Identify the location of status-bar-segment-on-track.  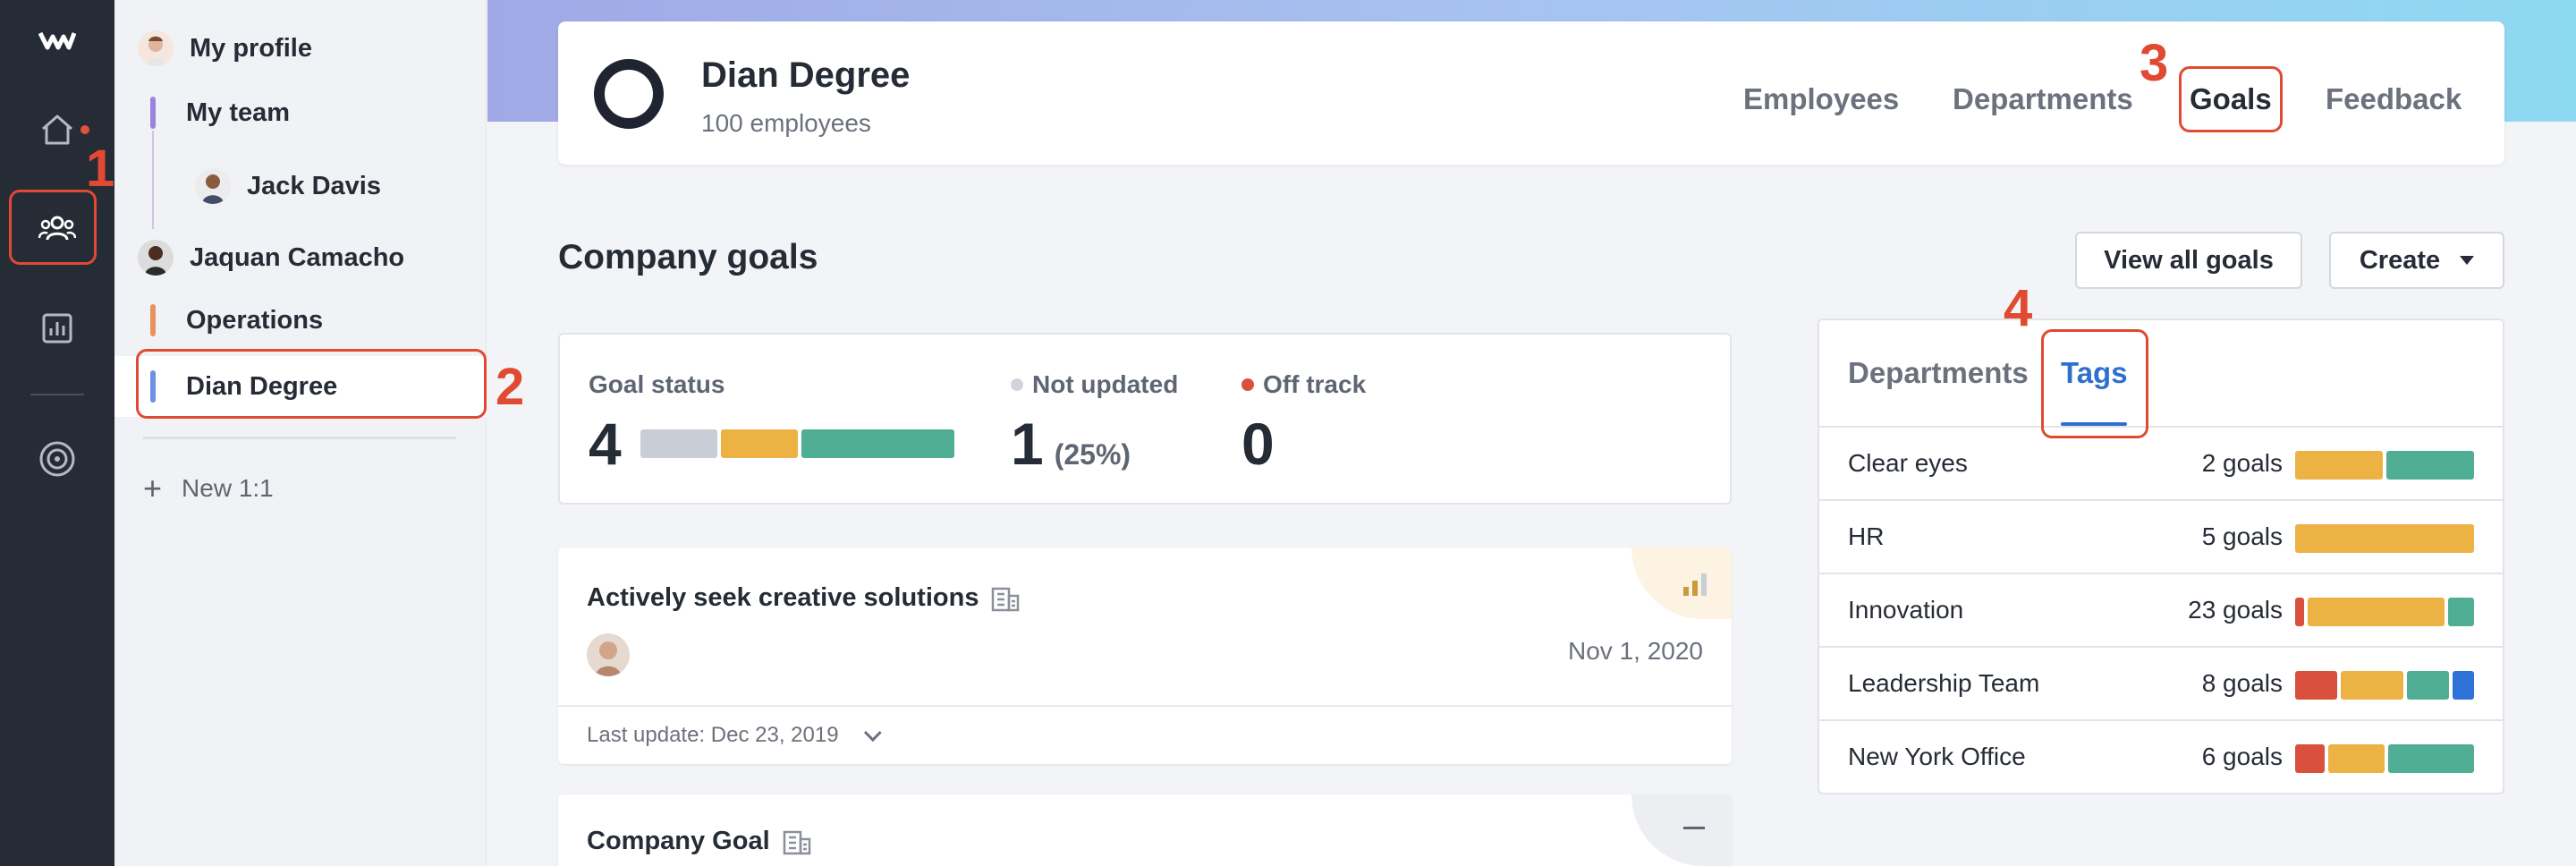
(877, 443).